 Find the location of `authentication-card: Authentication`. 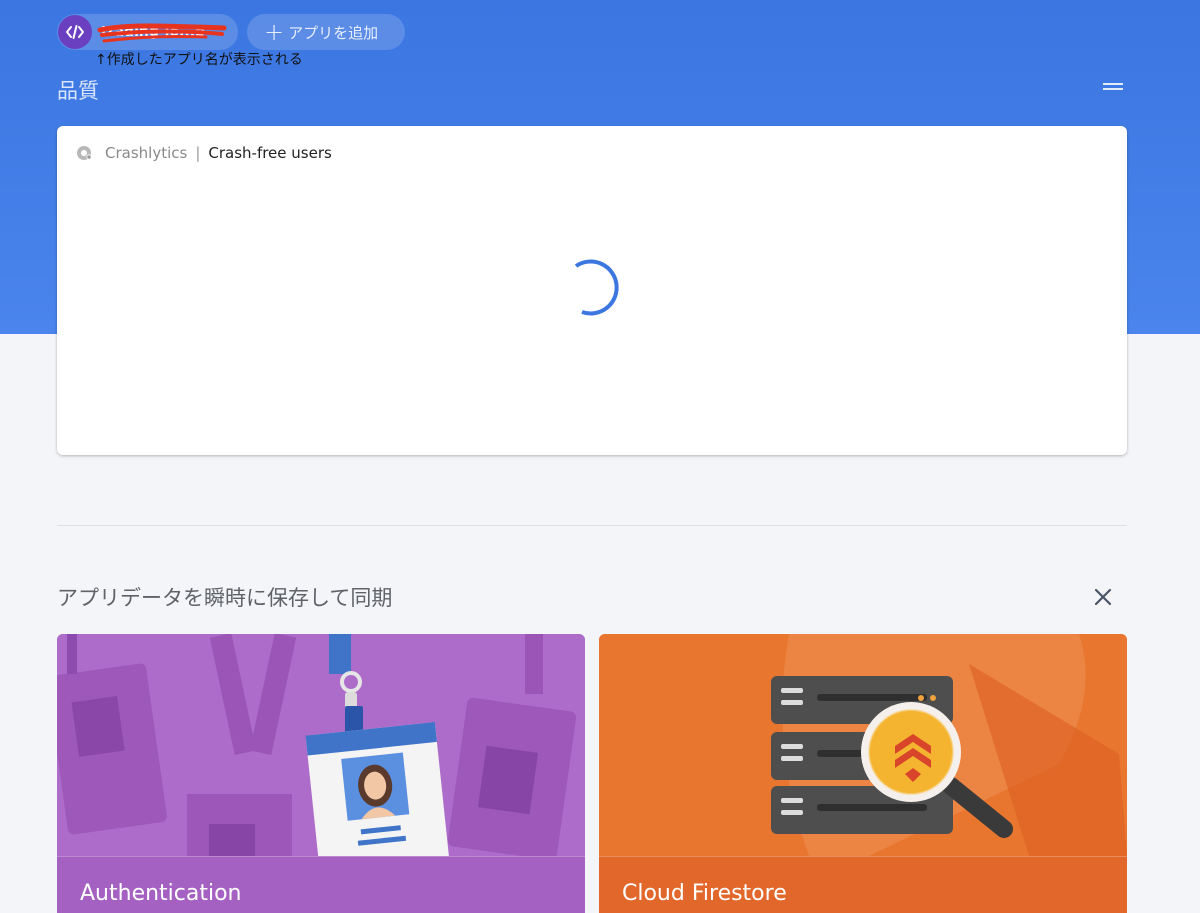

authentication-card: Authentication is located at coordinates (321, 773).